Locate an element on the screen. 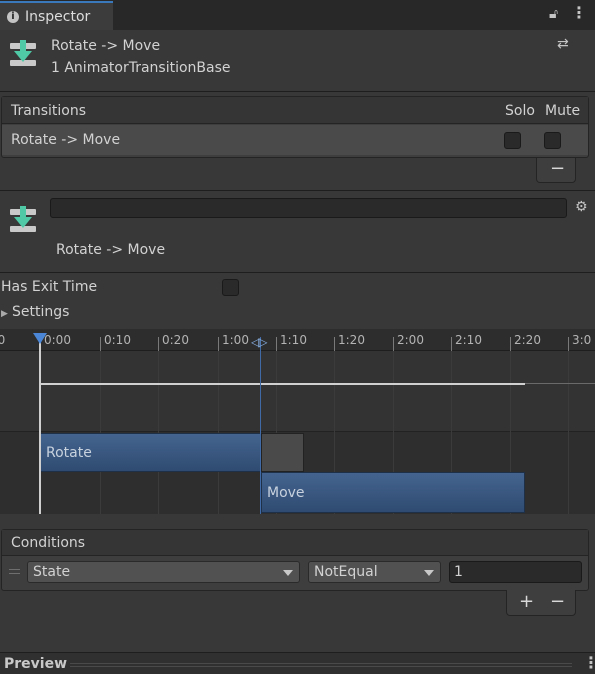 The height and width of the screenshot is (674, 595). ruler-tick-label: 2:10 is located at coordinates (468, 340).